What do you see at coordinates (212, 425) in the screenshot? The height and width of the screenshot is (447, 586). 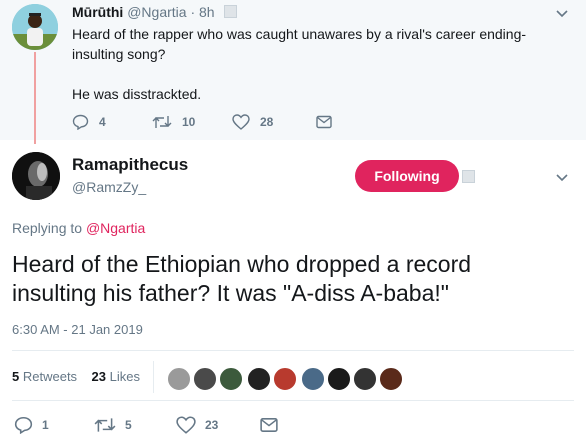 I see `main-like-count: 23` at bounding box center [212, 425].